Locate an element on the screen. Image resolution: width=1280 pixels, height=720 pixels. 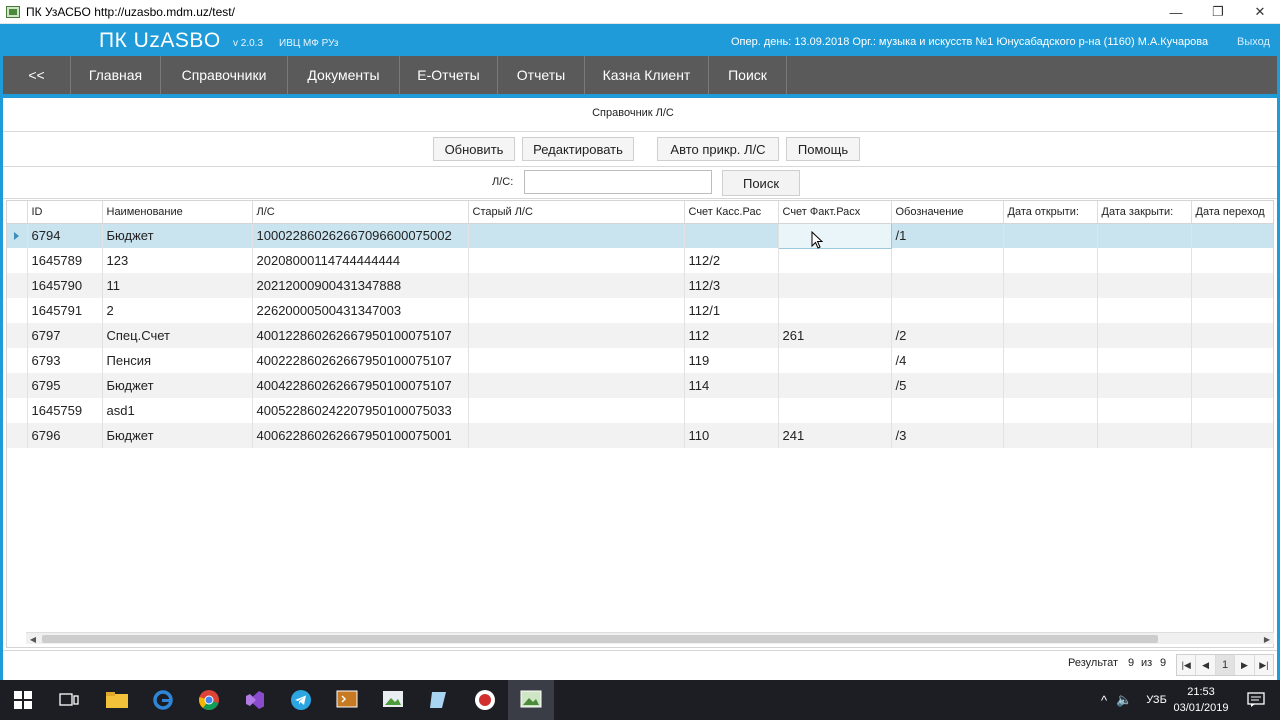
cell: 241 is located at coordinates (835, 435).